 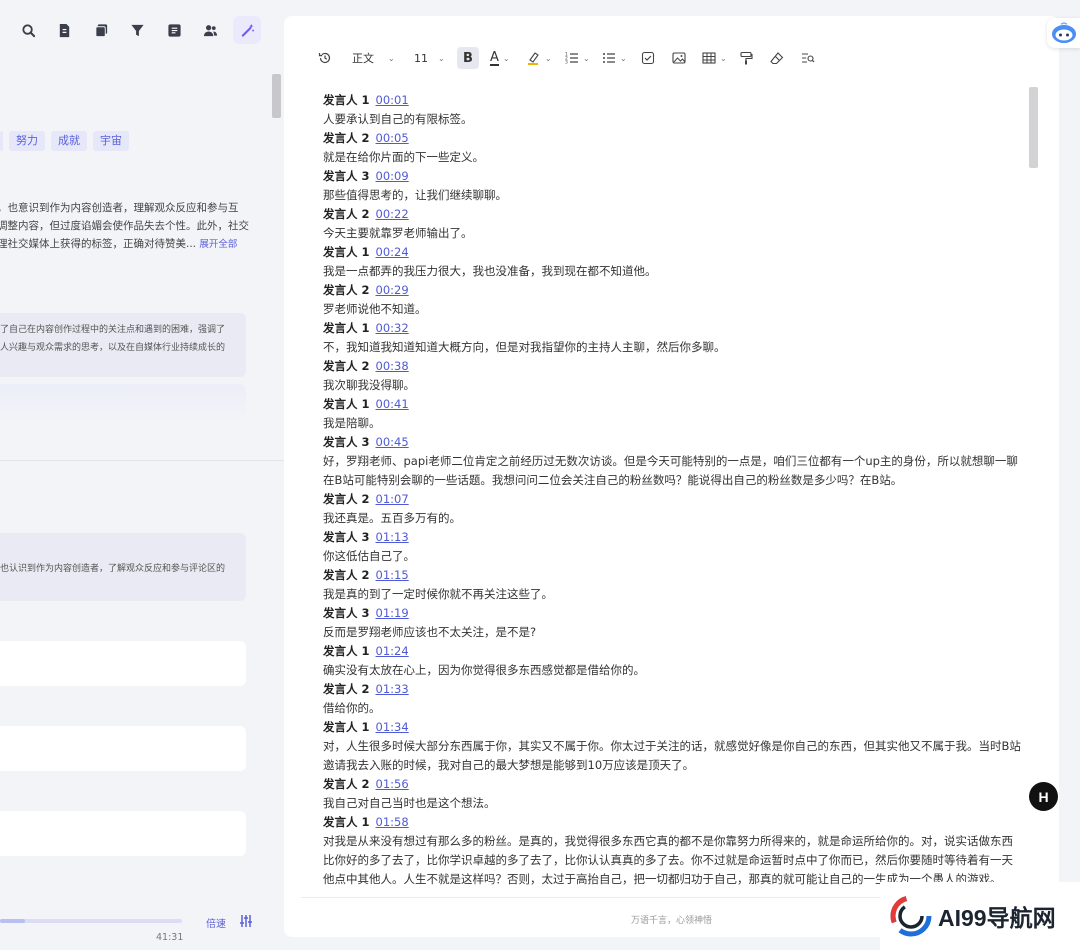 What do you see at coordinates (392, 727) in the screenshot?
I see `timestamp-link: 01:34` at bounding box center [392, 727].